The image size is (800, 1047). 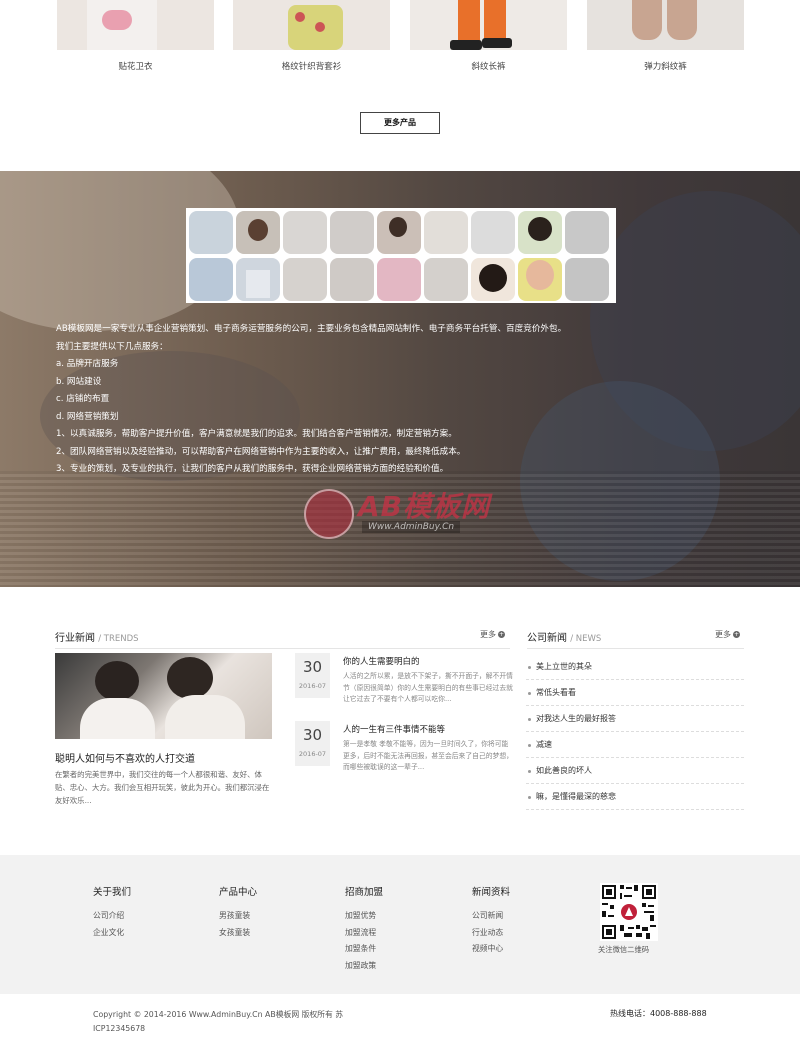 What do you see at coordinates (522, 933) in the screenshot?
I see `footer-link: 行业动态` at bounding box center [522, 933].